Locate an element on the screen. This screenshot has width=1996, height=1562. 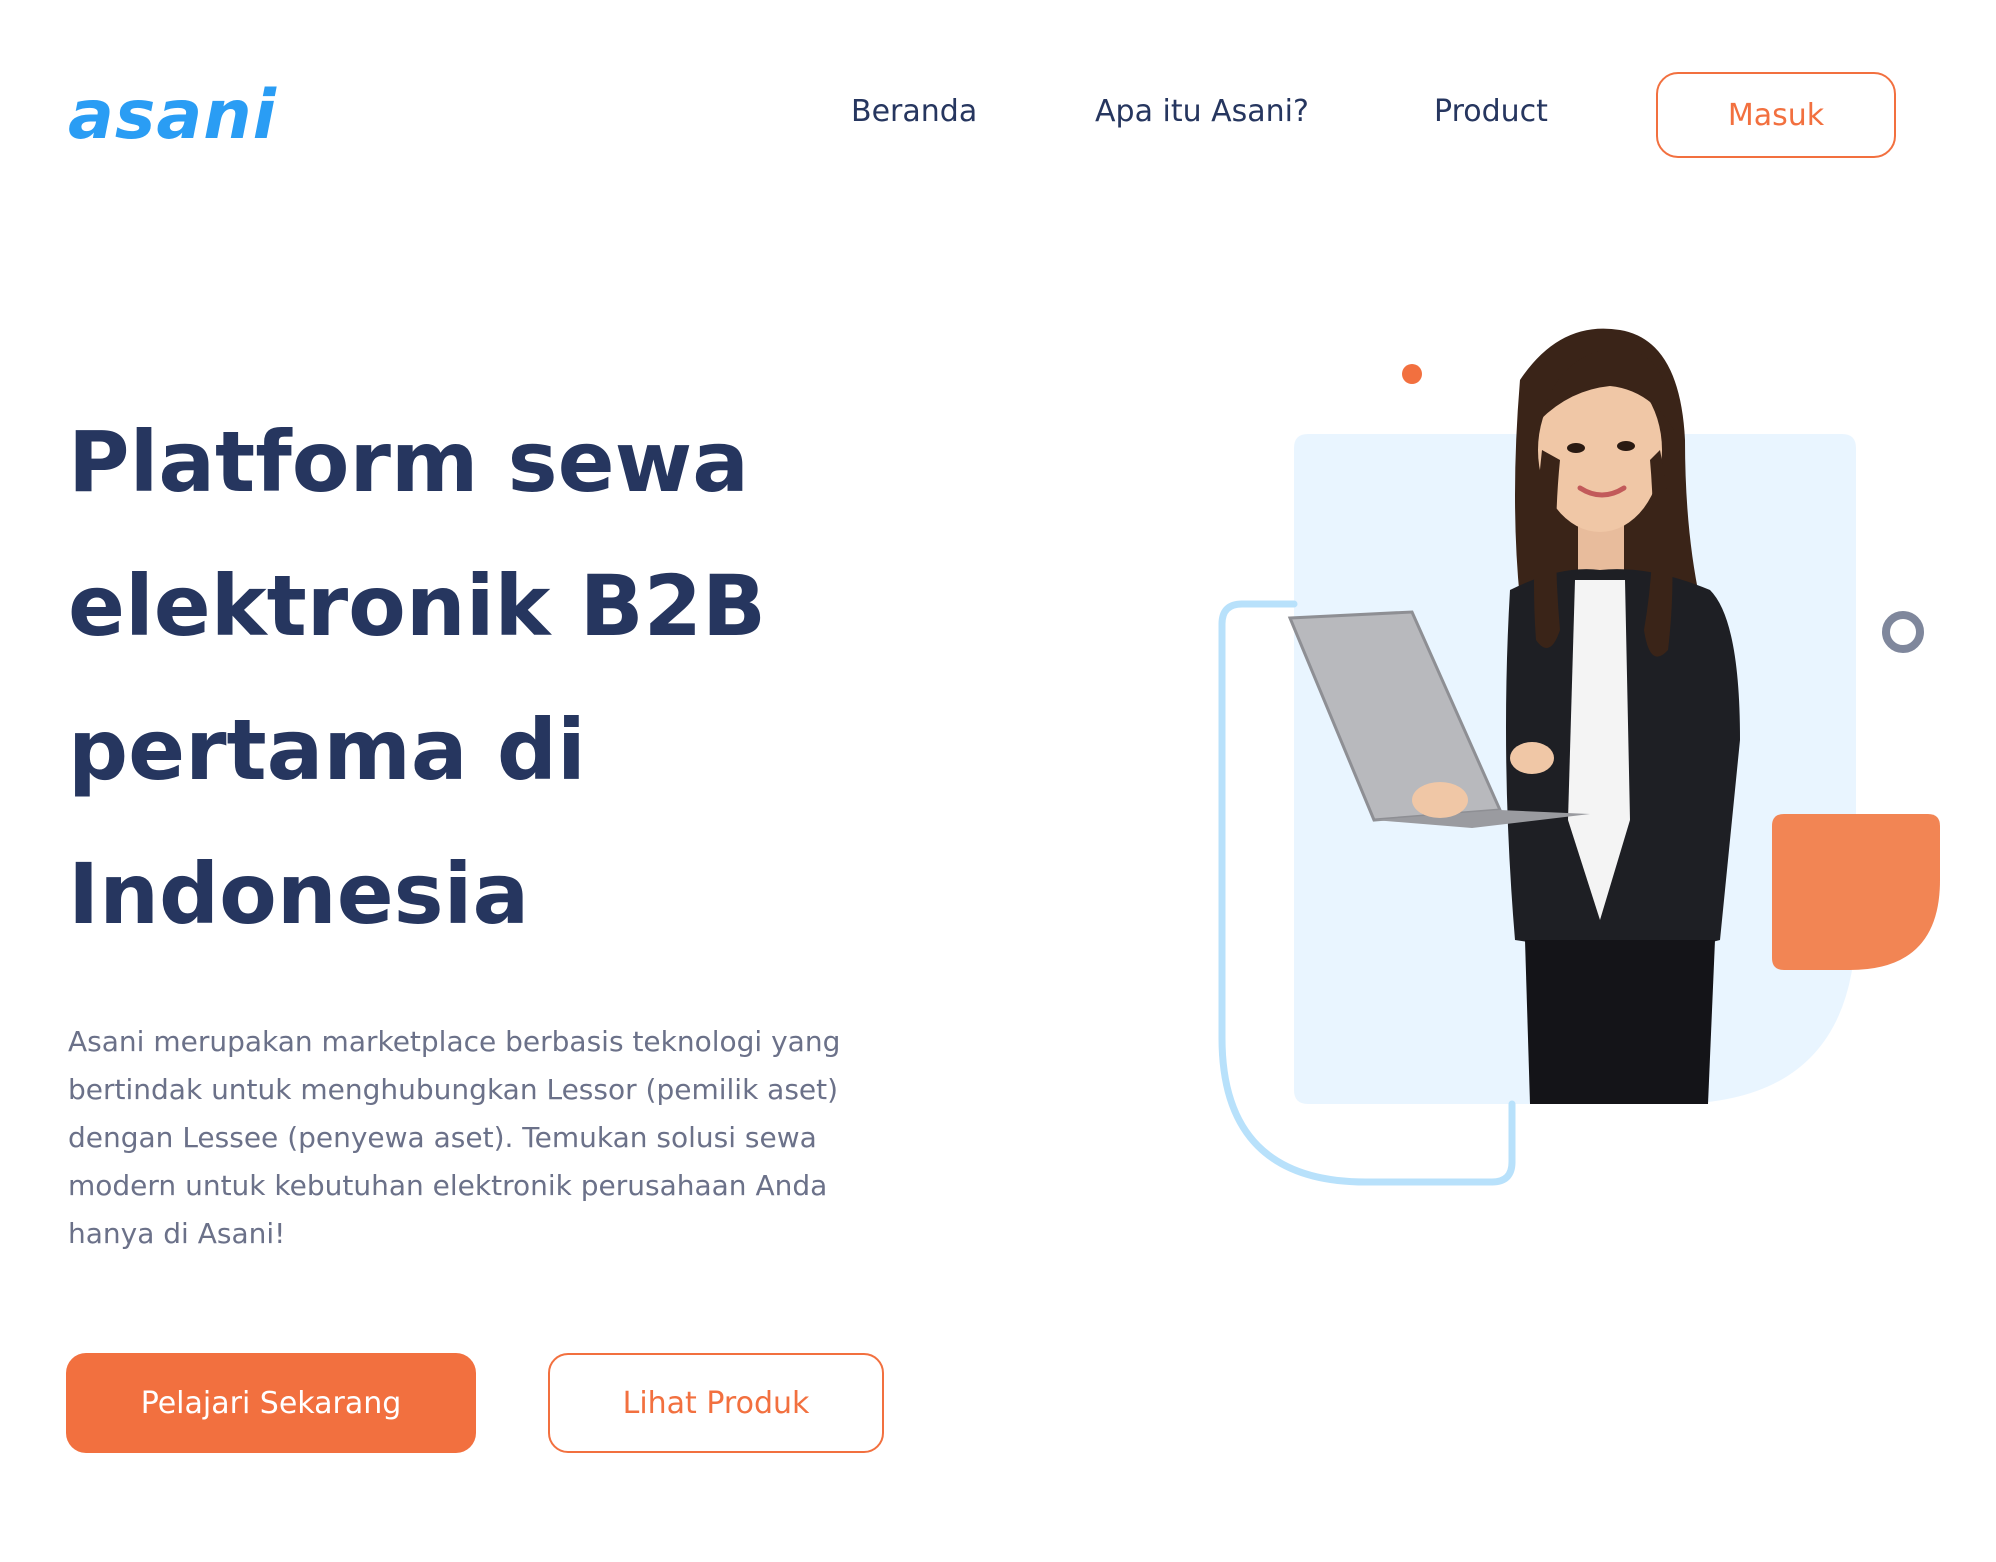
login-button: Masuk is located at coordinates (1776, 115).